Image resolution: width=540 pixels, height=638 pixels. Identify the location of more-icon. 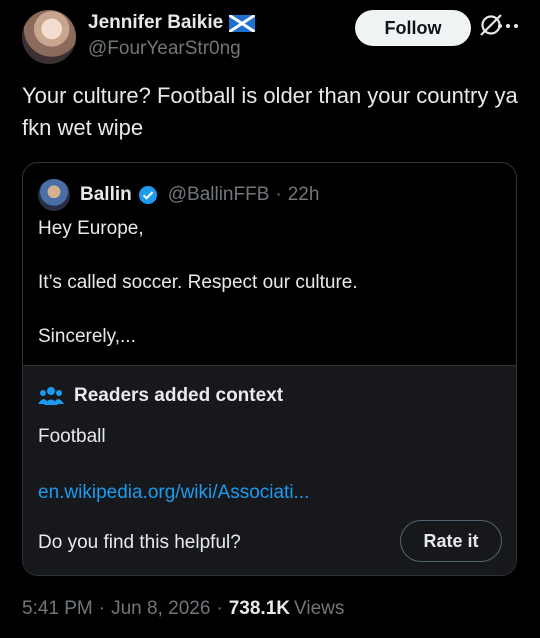
(508, 26).